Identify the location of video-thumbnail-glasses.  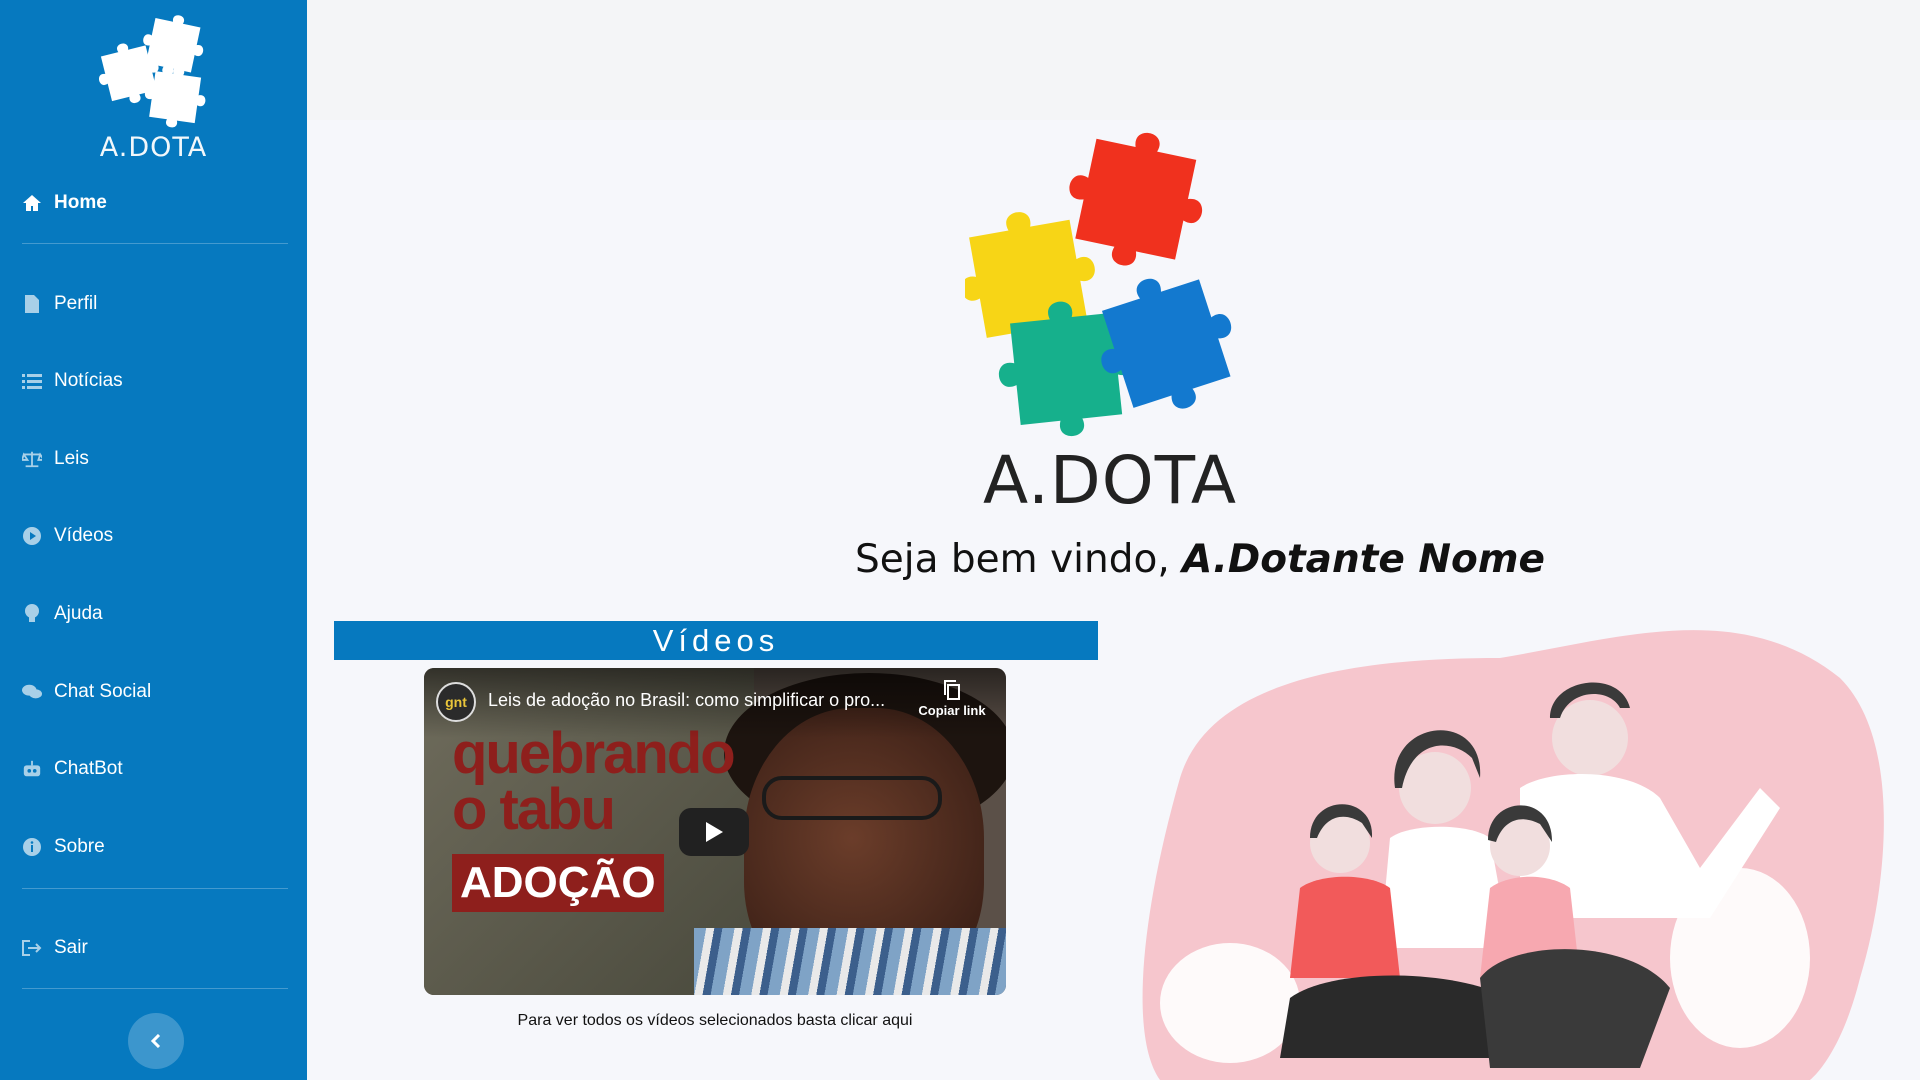
(852, 798).